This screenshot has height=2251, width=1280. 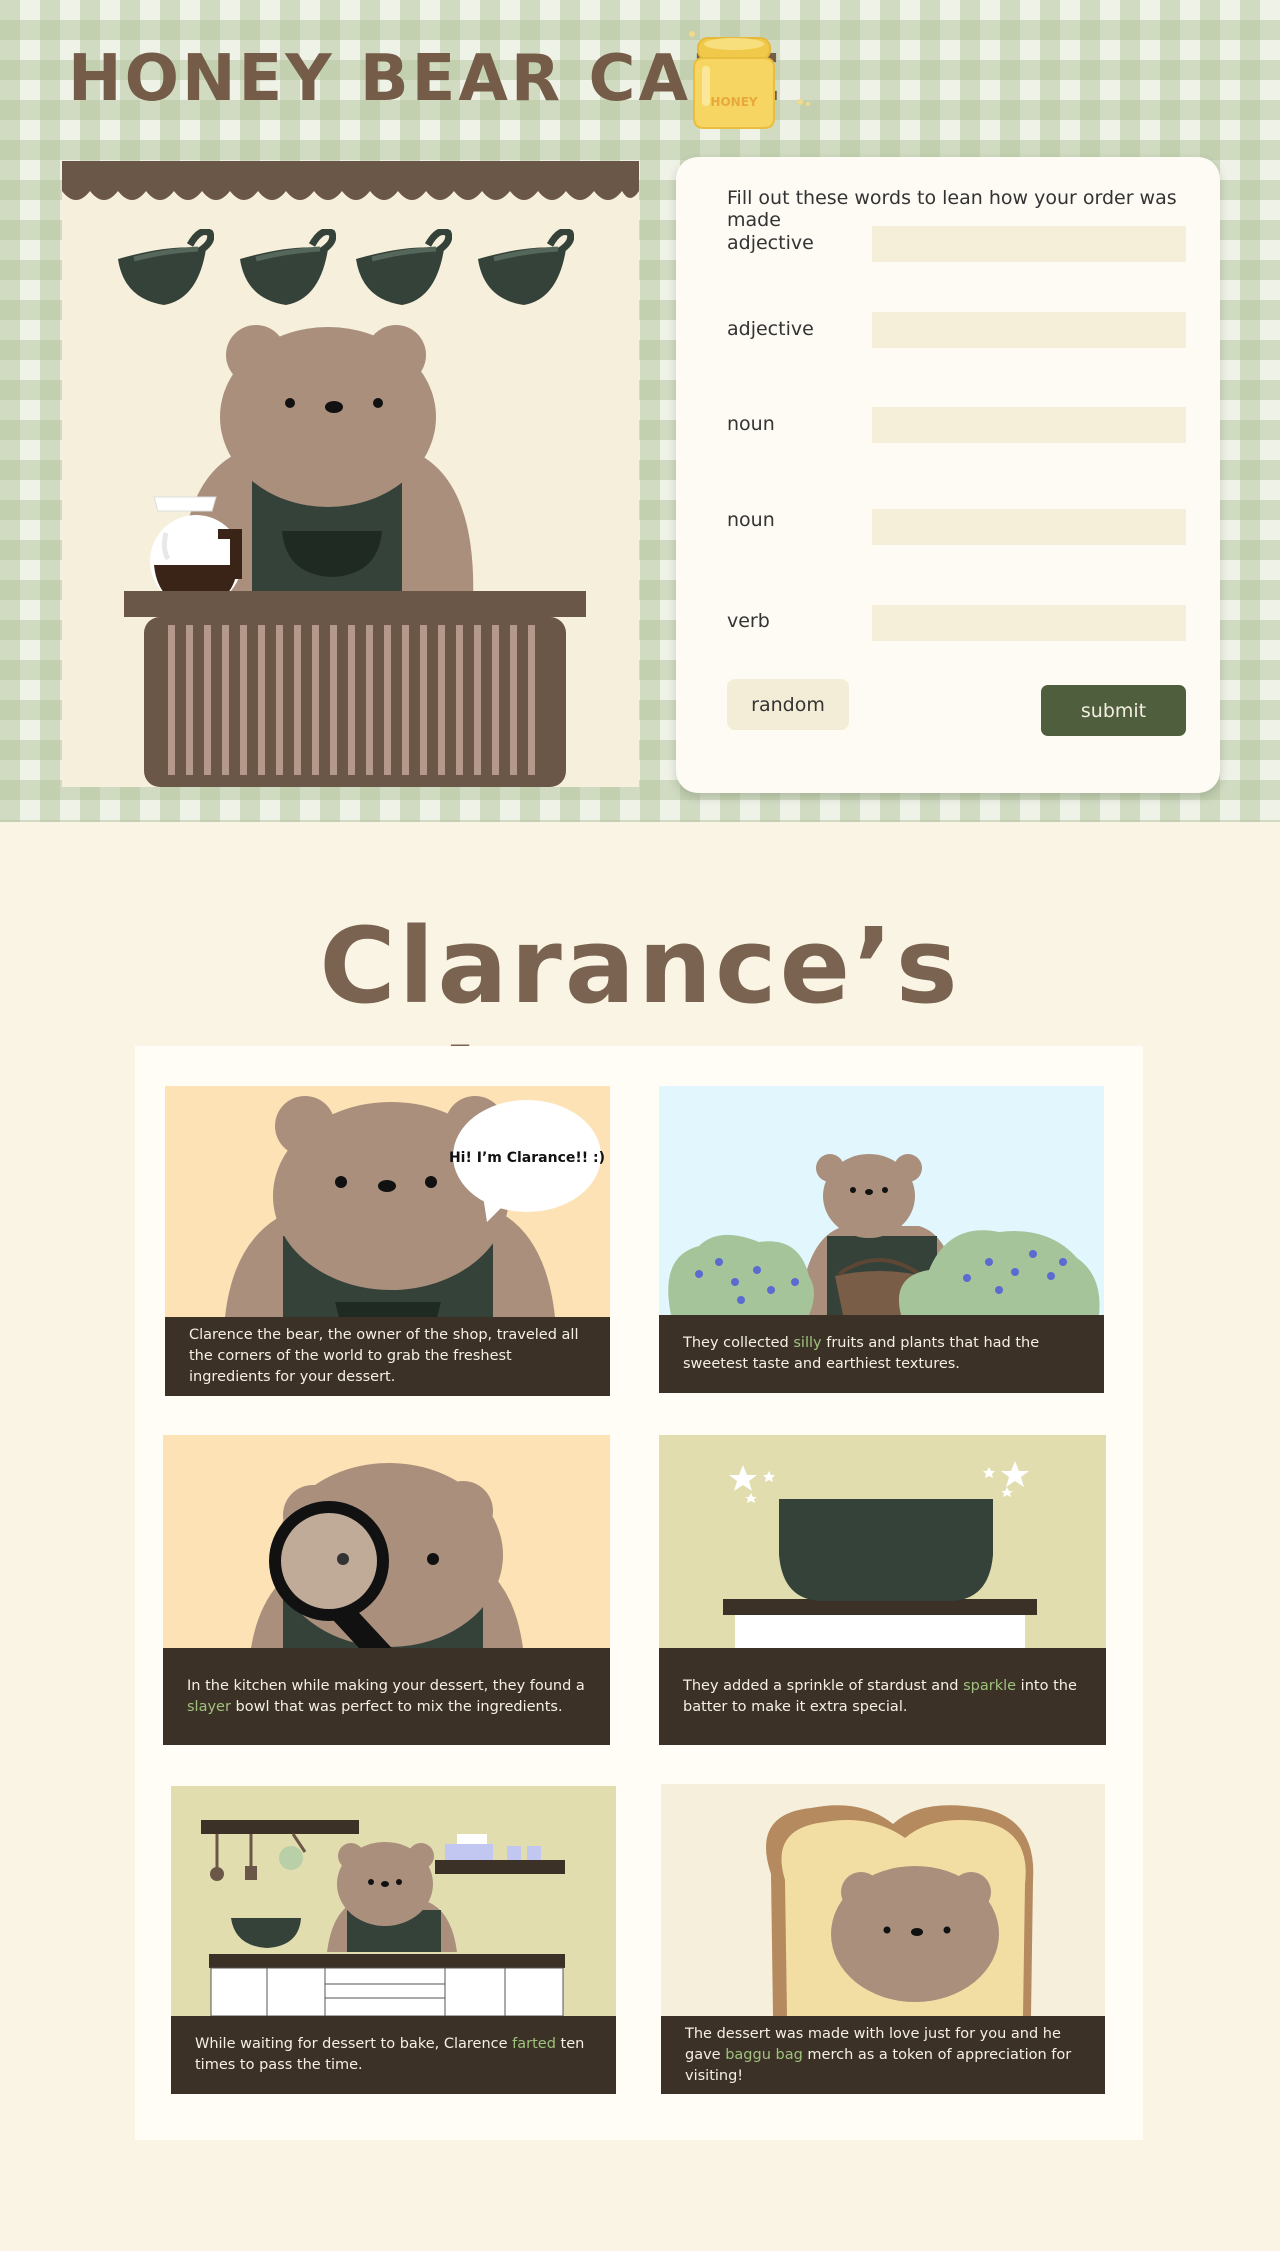 What do you see at coordinates (751, 424) in the screenshot?
I see `field-label-noun-1: noun` at bounding box center [751, 424].